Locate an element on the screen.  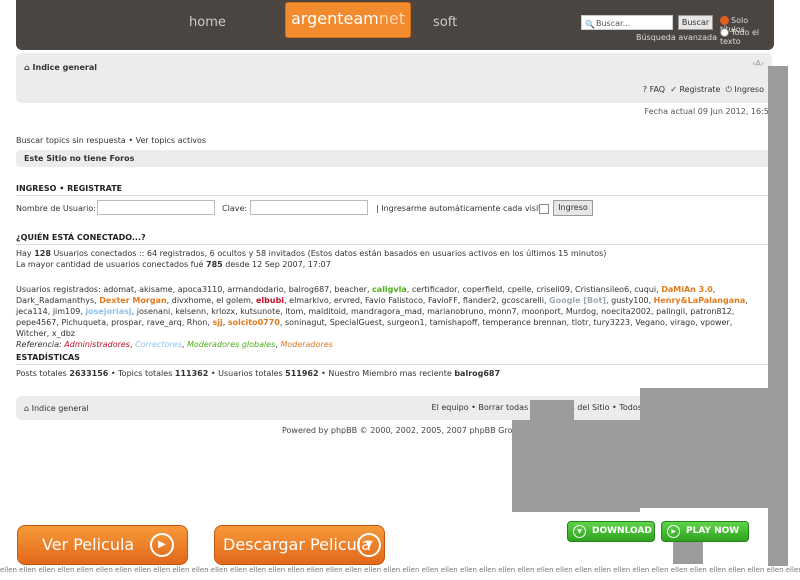
user-link: Dexter Morgan is located at coordinates (132, 300).